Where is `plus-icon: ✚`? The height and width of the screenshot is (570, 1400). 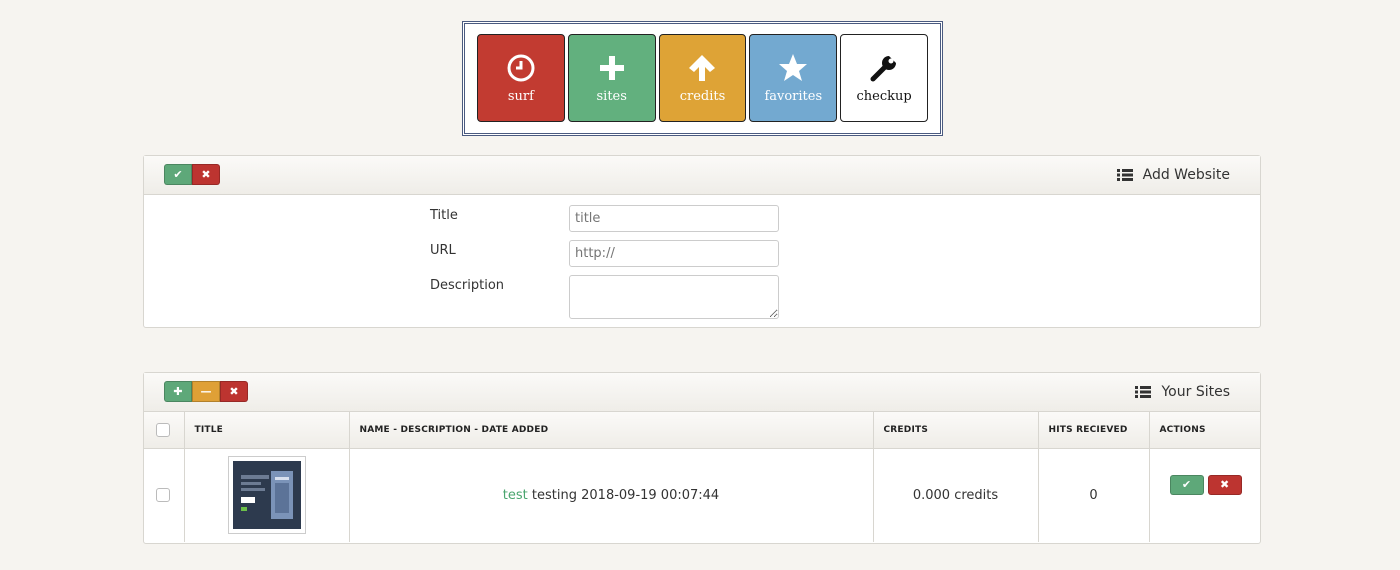 plus-icon: ✚ is located at coordinates (178, 391).